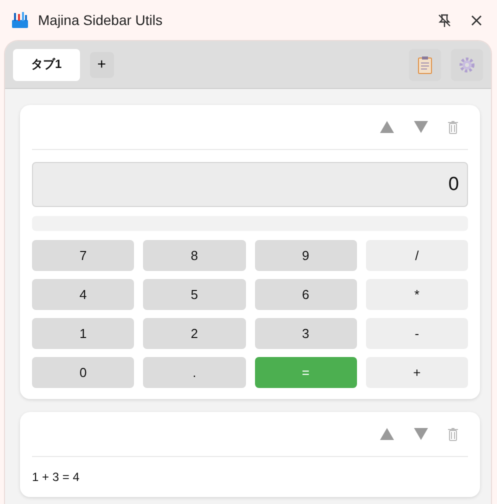  Describe the element at coordinates (101, 20) in the screenshot. I see `window-title: Majina Sidebar Utils` at that location.